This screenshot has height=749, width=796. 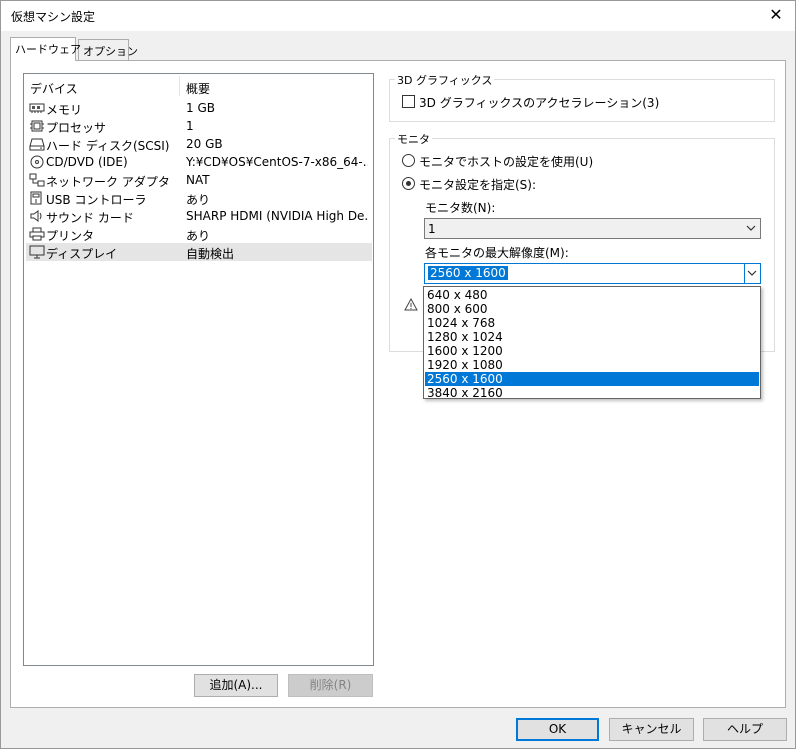 What do you see at coordinates (432, 229) in the screenshot?
I see `monitor-count-value: 1` at bounding box center [432, 229].